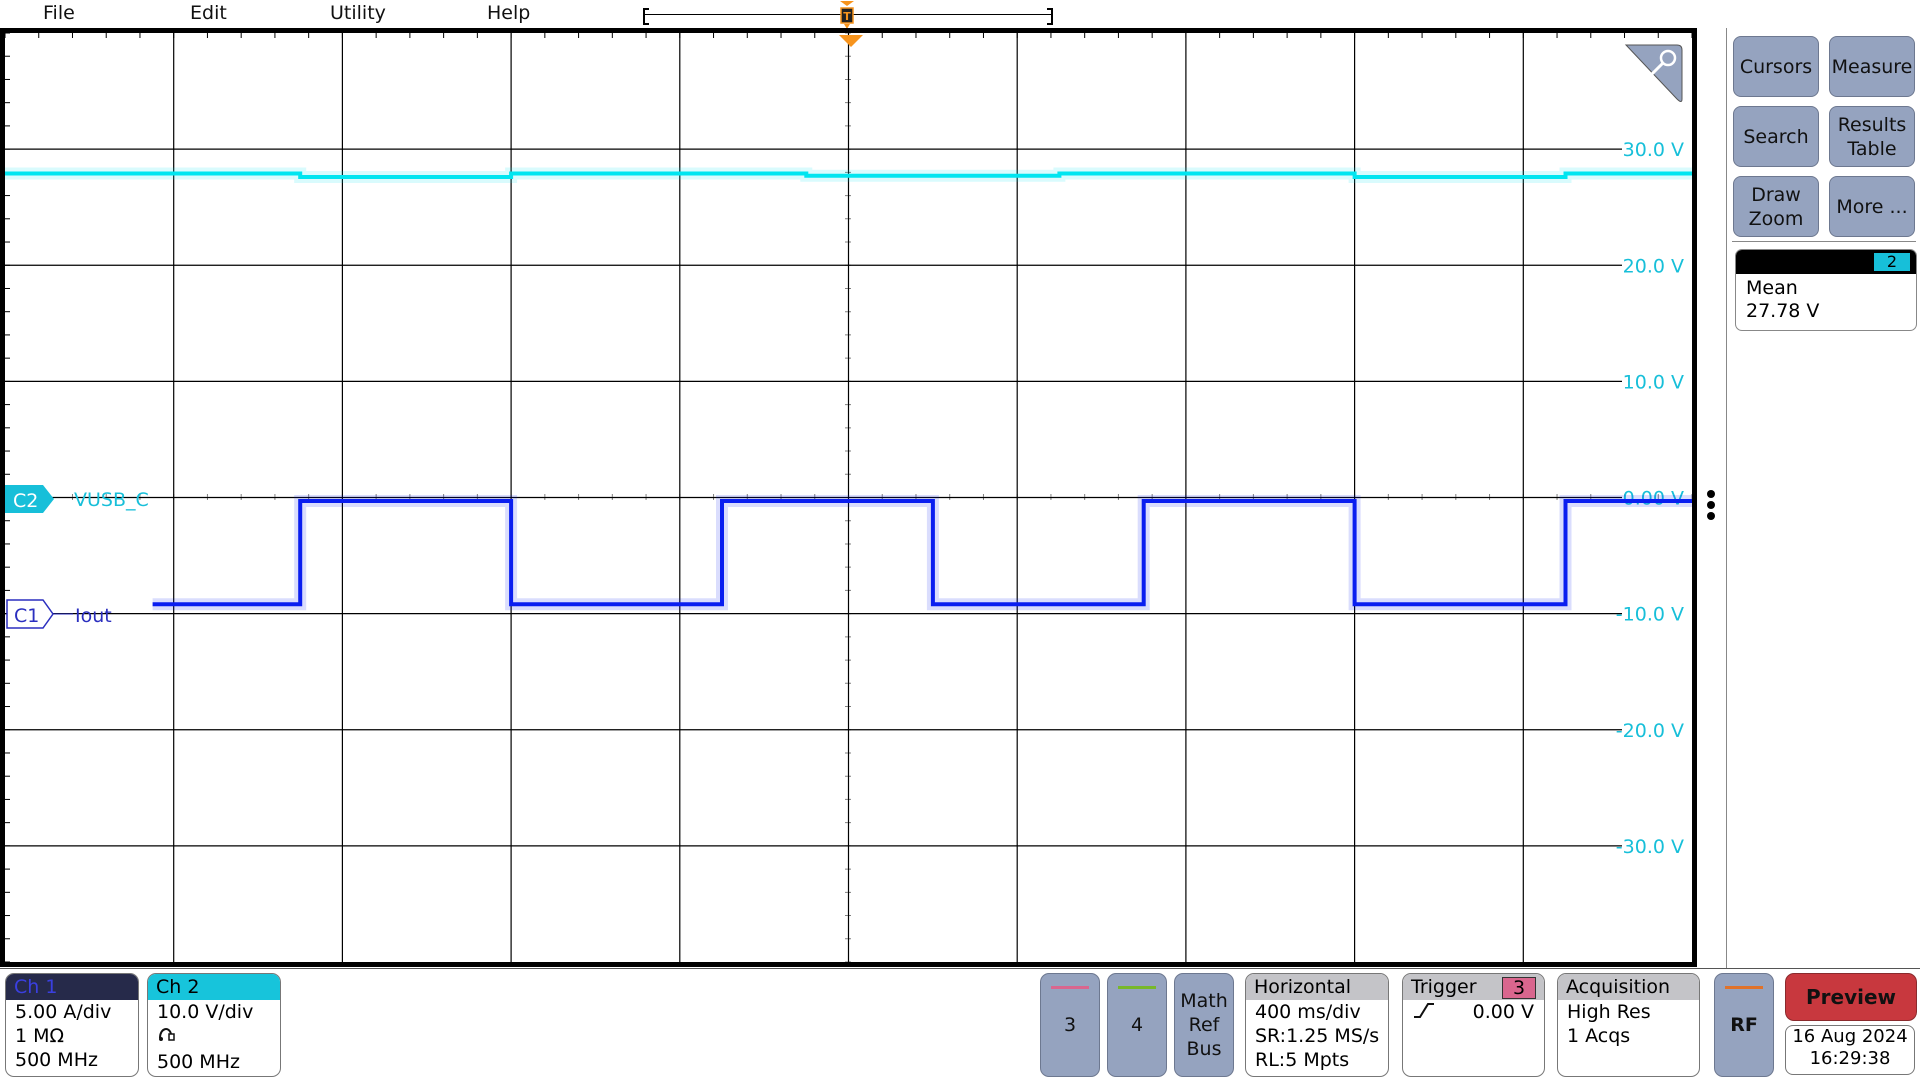 This screenshot has width=1920, height=1081. Describe the element at coordinates (1204, 1025) in the screenshot. I see `math-ref-bus-button: Math Ref Bus` at that location.